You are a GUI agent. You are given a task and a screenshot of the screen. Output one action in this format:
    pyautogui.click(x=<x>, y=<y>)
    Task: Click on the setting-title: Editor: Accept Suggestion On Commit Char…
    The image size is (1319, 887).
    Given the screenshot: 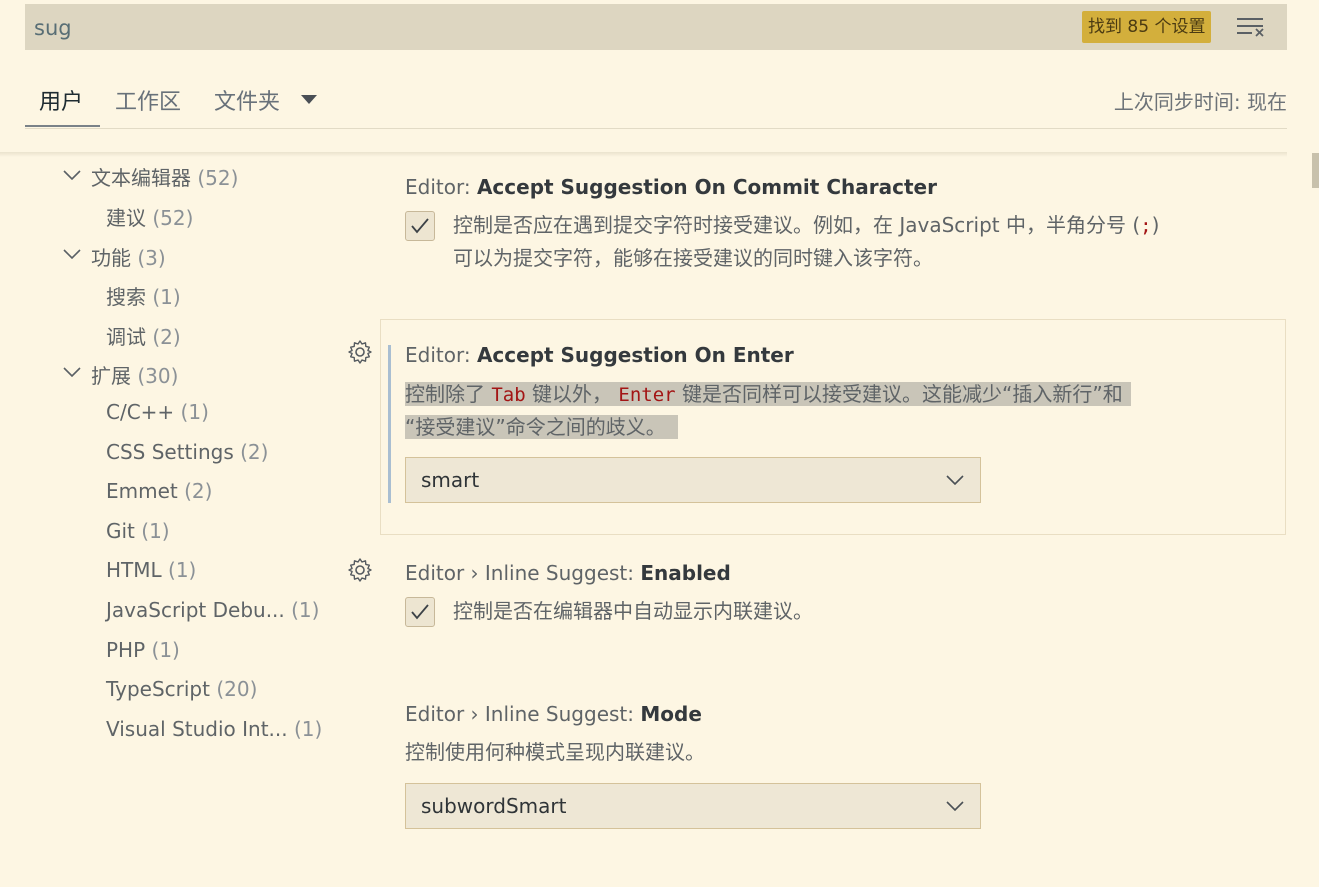 What is the action you would take?
    pyautogui.click(x=671, y=187)
    